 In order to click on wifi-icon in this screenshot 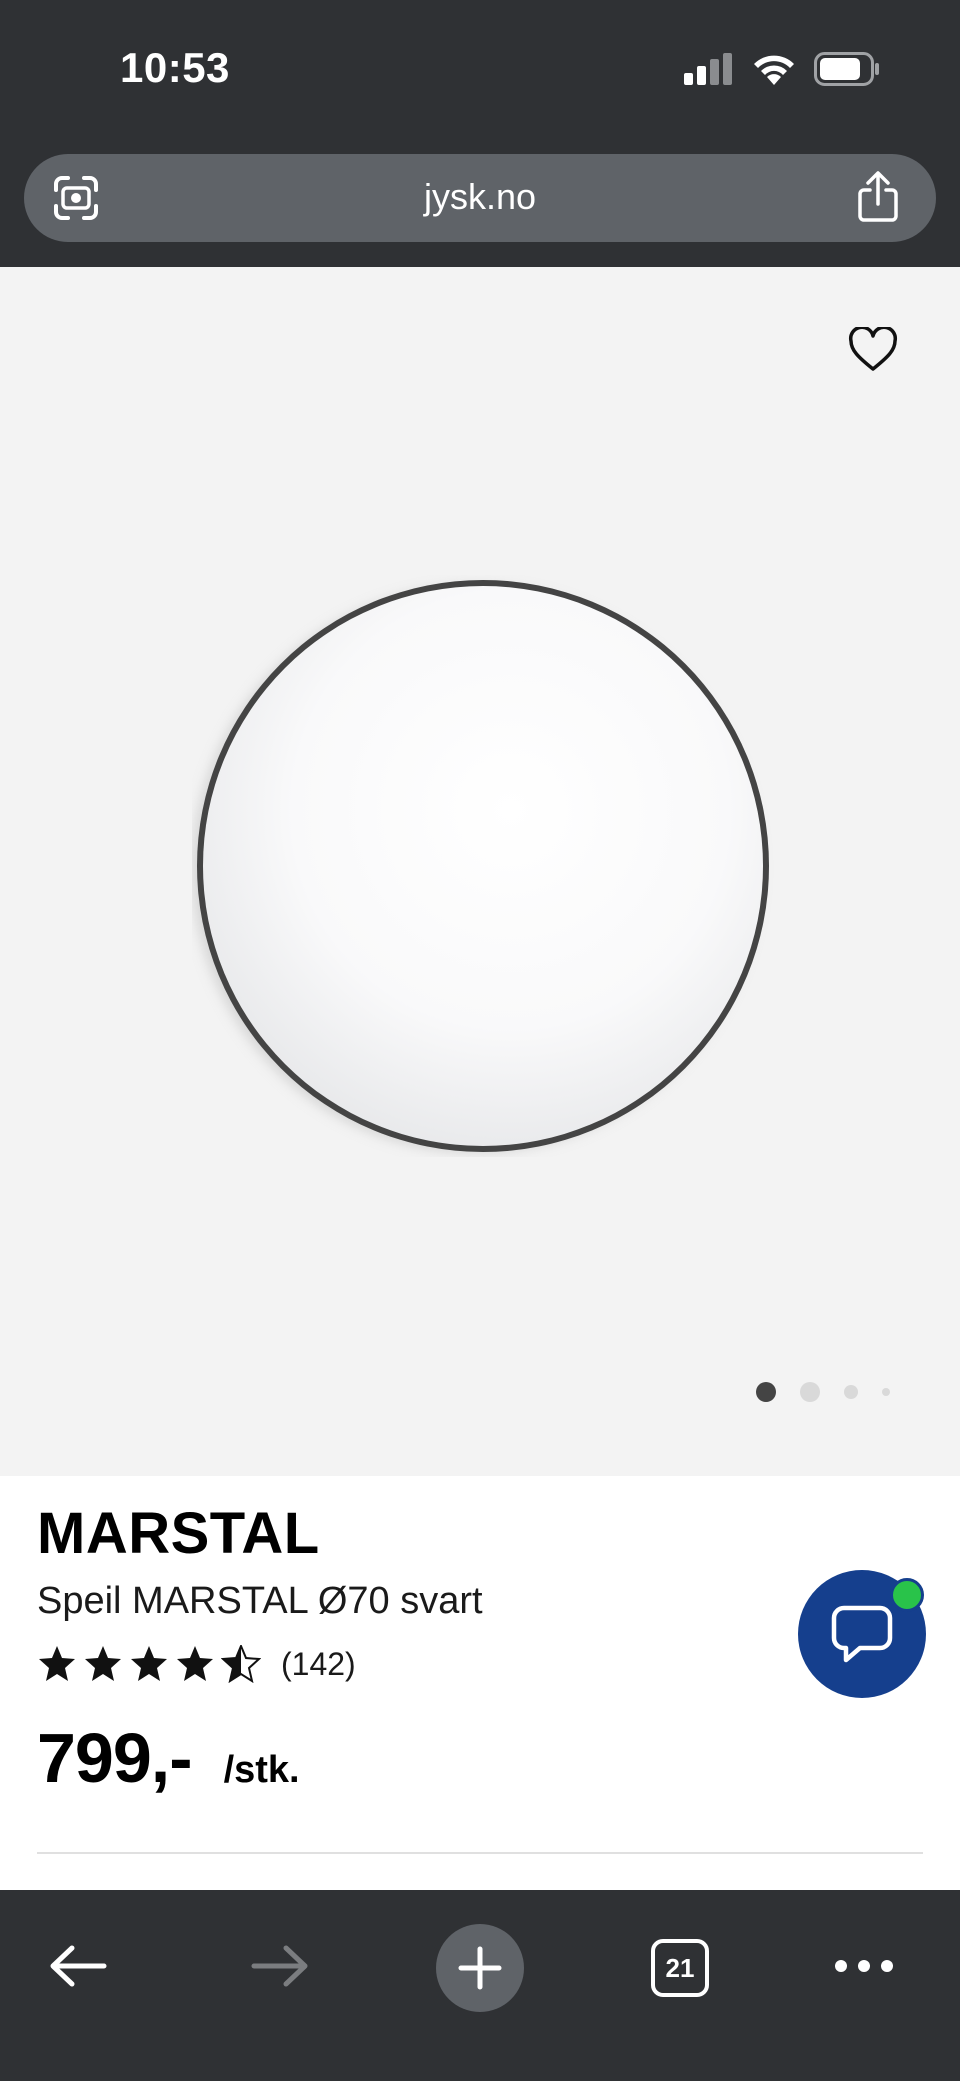, I will do `click(774, 70)`.